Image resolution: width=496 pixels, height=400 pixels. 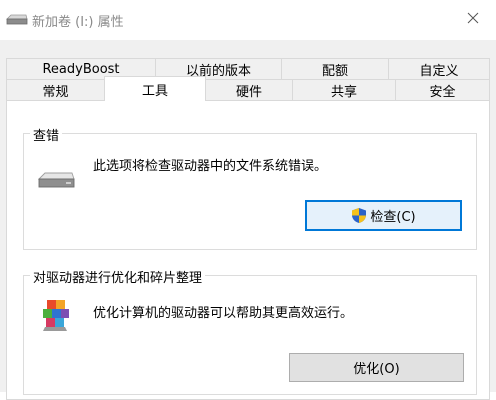 I want to click on close-button, so click(x=473, y=20).